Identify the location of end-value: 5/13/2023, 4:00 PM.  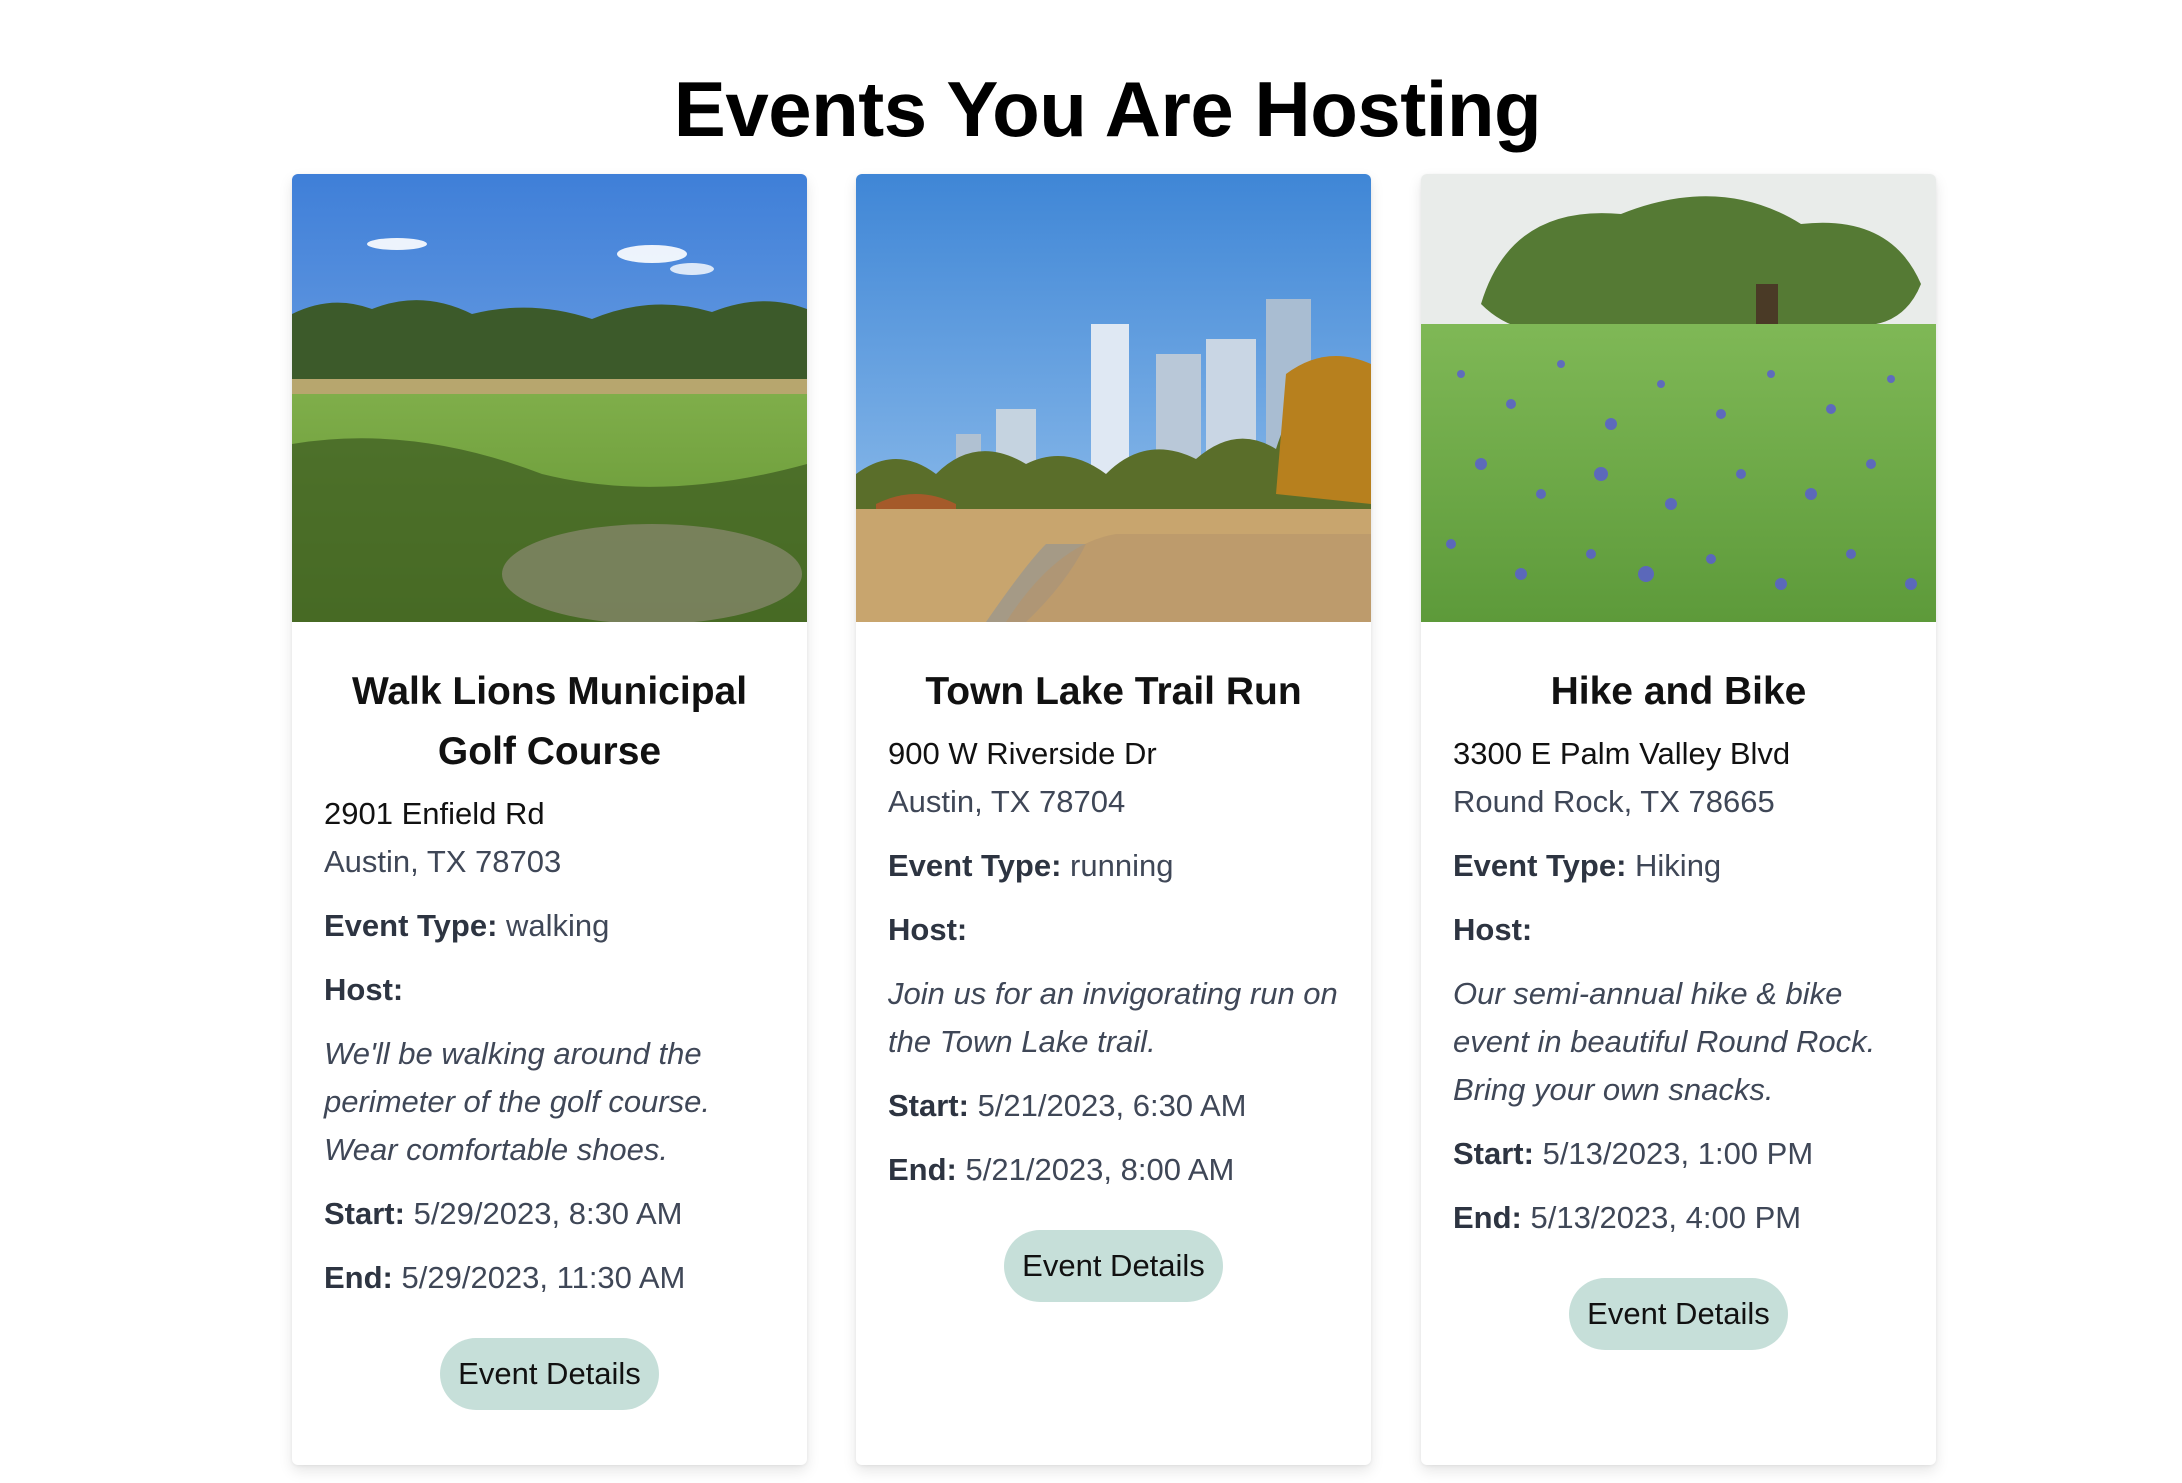
(1666, 1217).